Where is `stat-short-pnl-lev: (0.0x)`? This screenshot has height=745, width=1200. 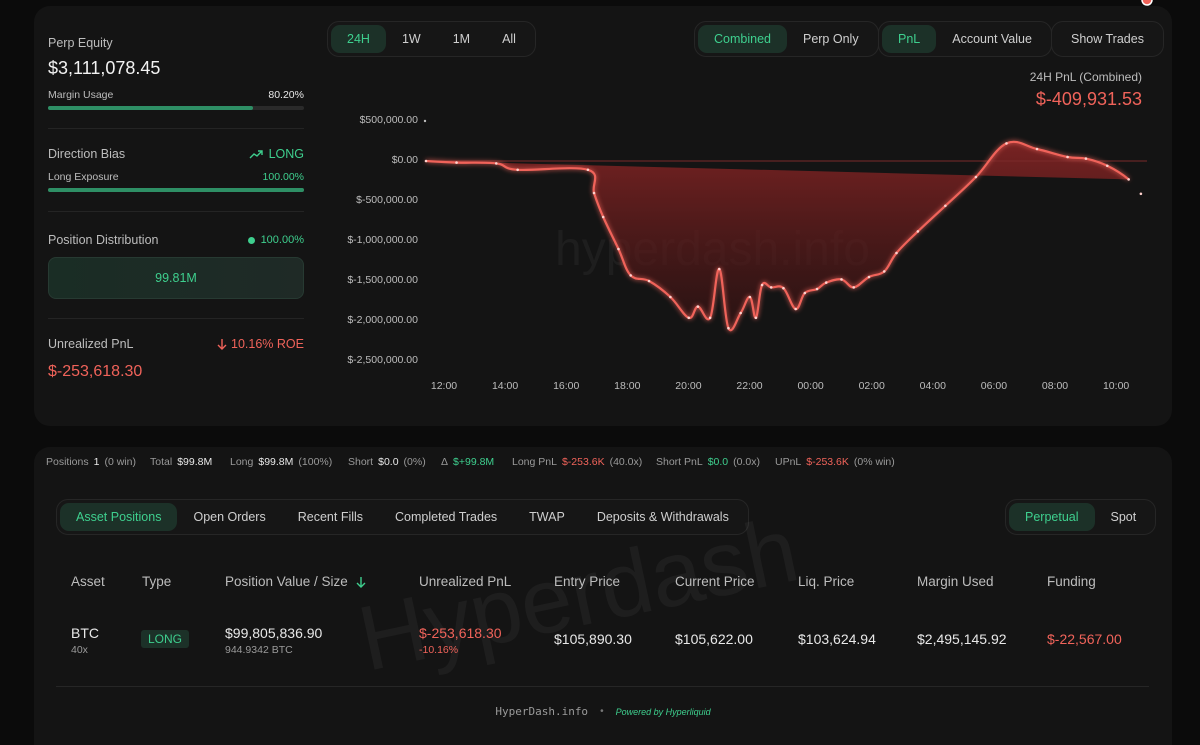
stat-short-pnl-lev: (0.0x) is located at coordinates (746, 462).